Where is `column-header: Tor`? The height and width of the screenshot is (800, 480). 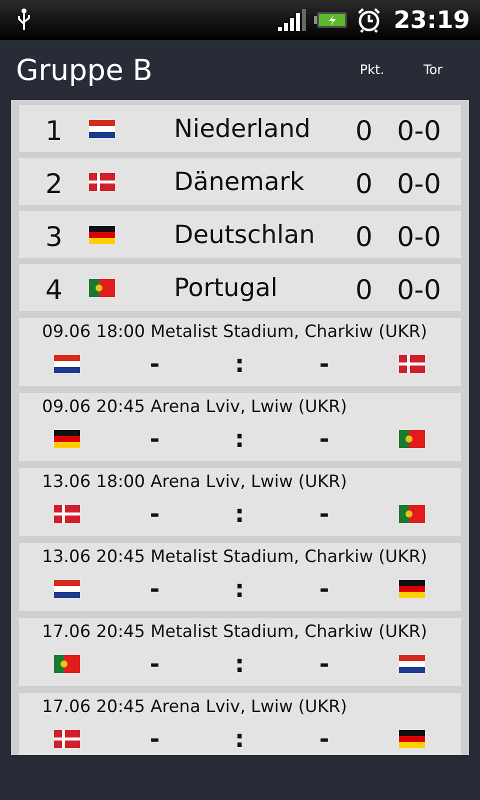 column-header: Tor is located at coordinates (433, 70).